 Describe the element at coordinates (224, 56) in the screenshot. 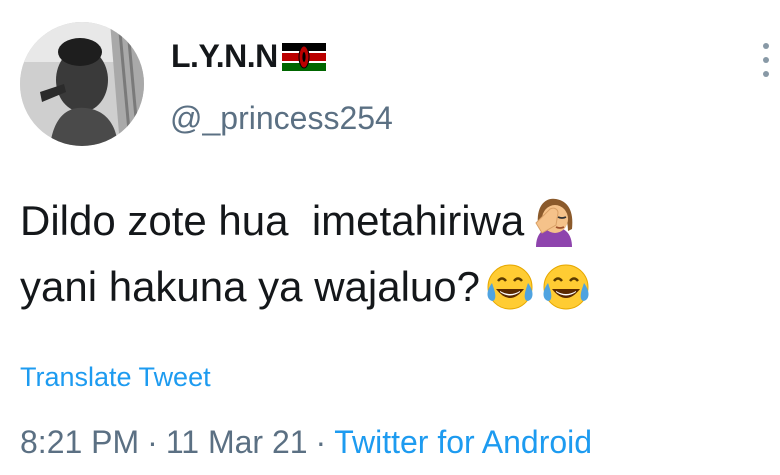

I see `author-display-name: L.Y.N.N` at that location.